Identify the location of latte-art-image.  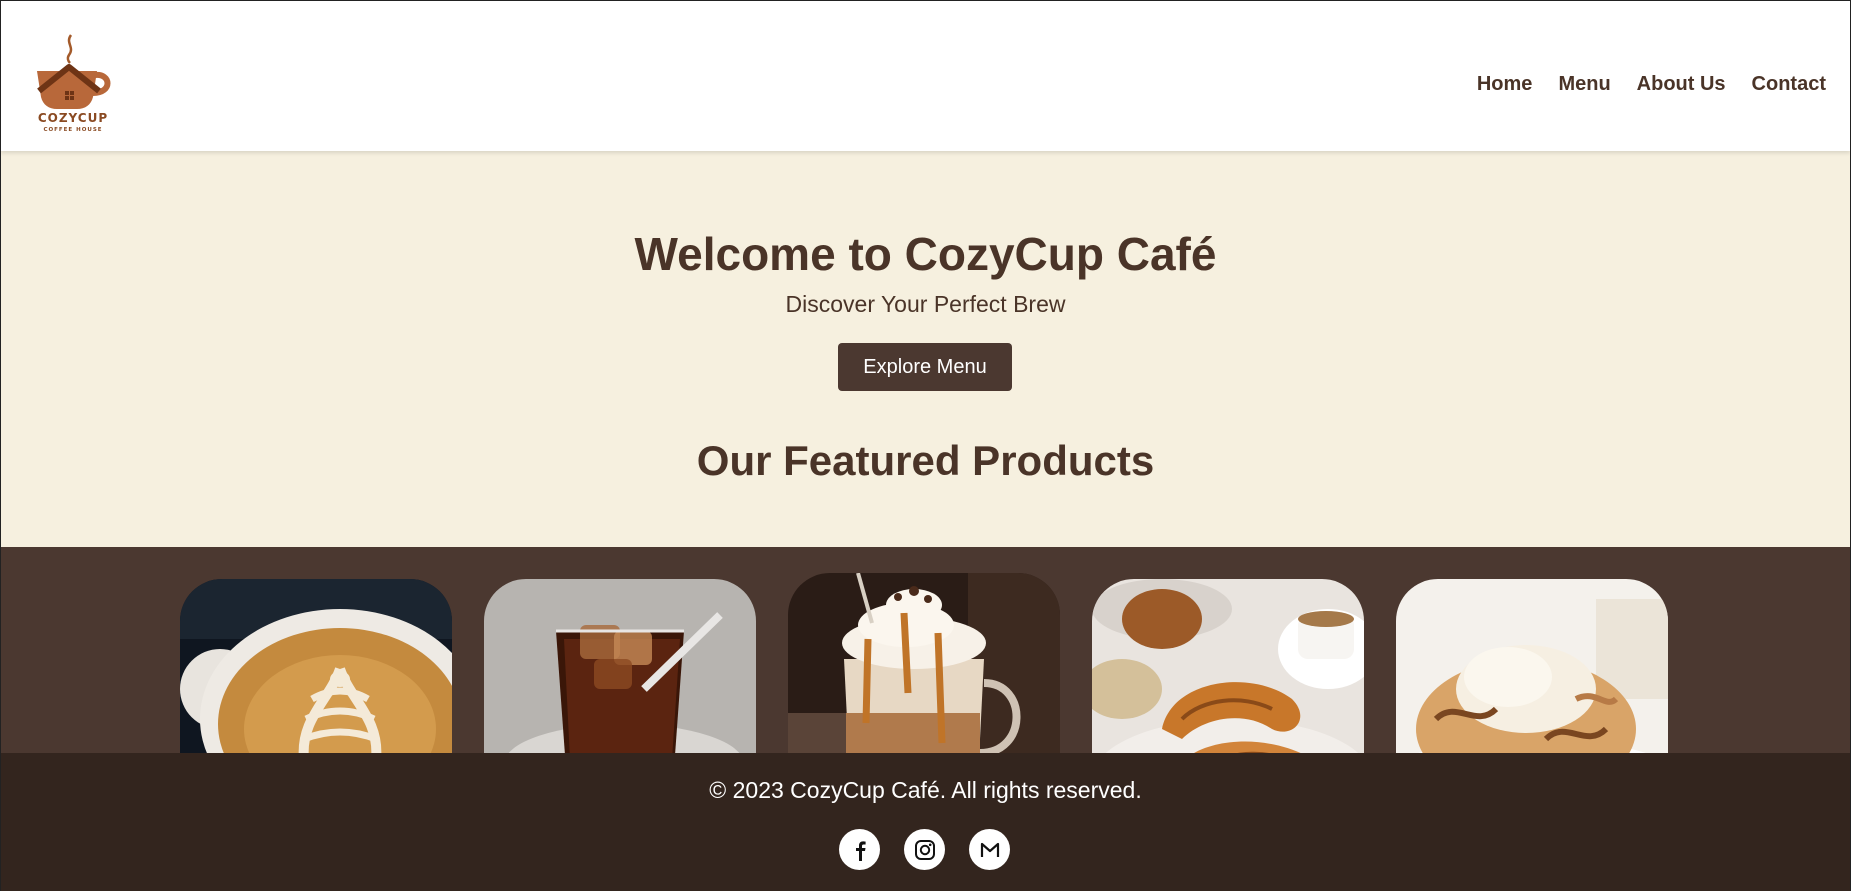
(316, 667).